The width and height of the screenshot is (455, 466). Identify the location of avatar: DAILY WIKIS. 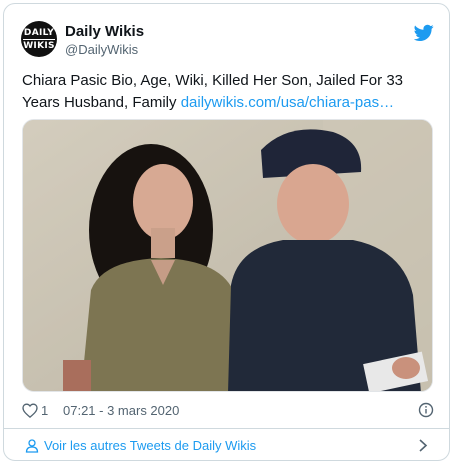
(39, 39).